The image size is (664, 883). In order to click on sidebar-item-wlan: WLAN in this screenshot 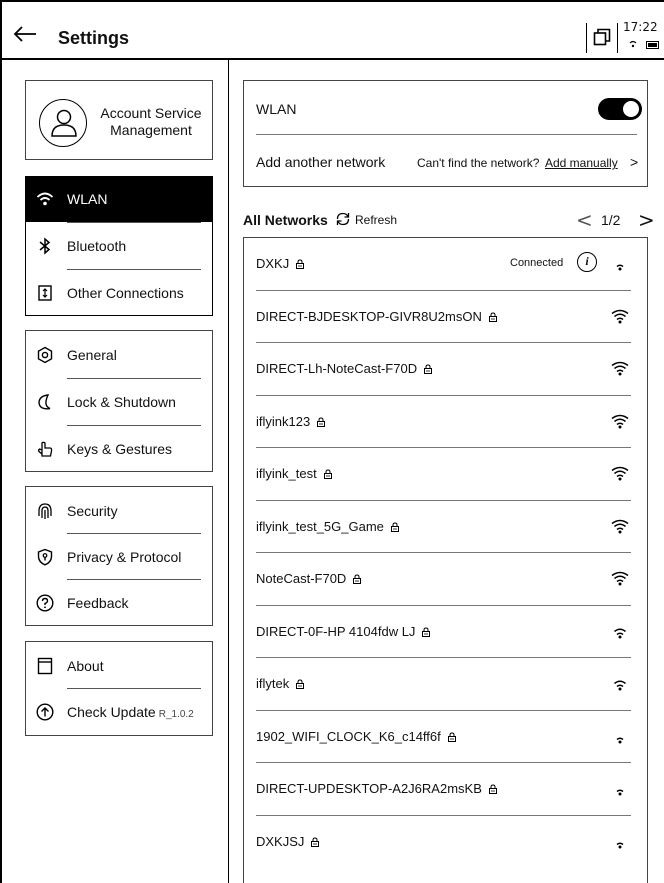, I will do `click(119, 199)`.